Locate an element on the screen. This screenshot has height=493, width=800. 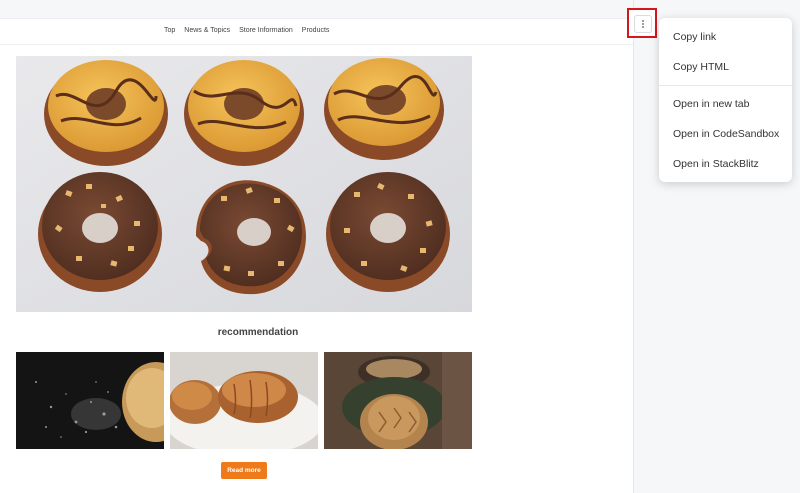
kebab-icon is located at coordinates (643, 24).